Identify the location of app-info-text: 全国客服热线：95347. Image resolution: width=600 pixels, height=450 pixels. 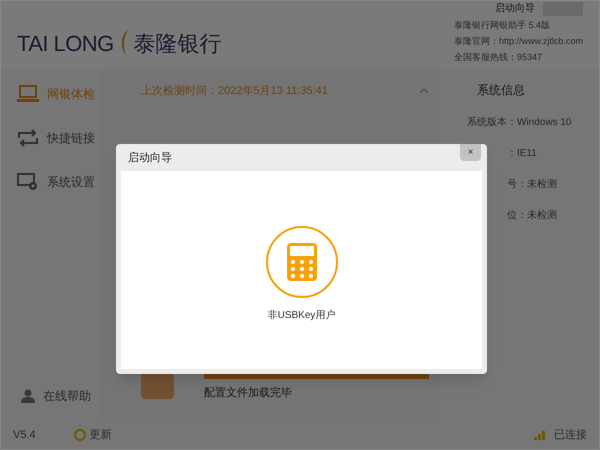
(498, 57).